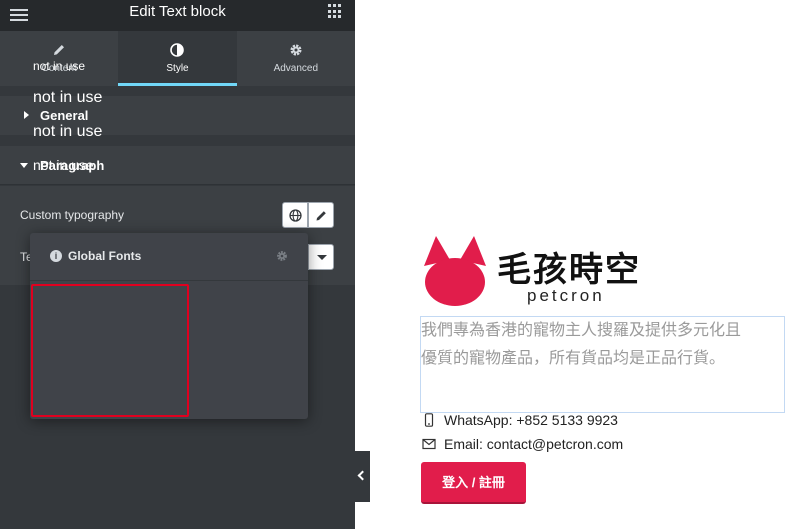  I want to click on envelope-icon, so click(429, 444).